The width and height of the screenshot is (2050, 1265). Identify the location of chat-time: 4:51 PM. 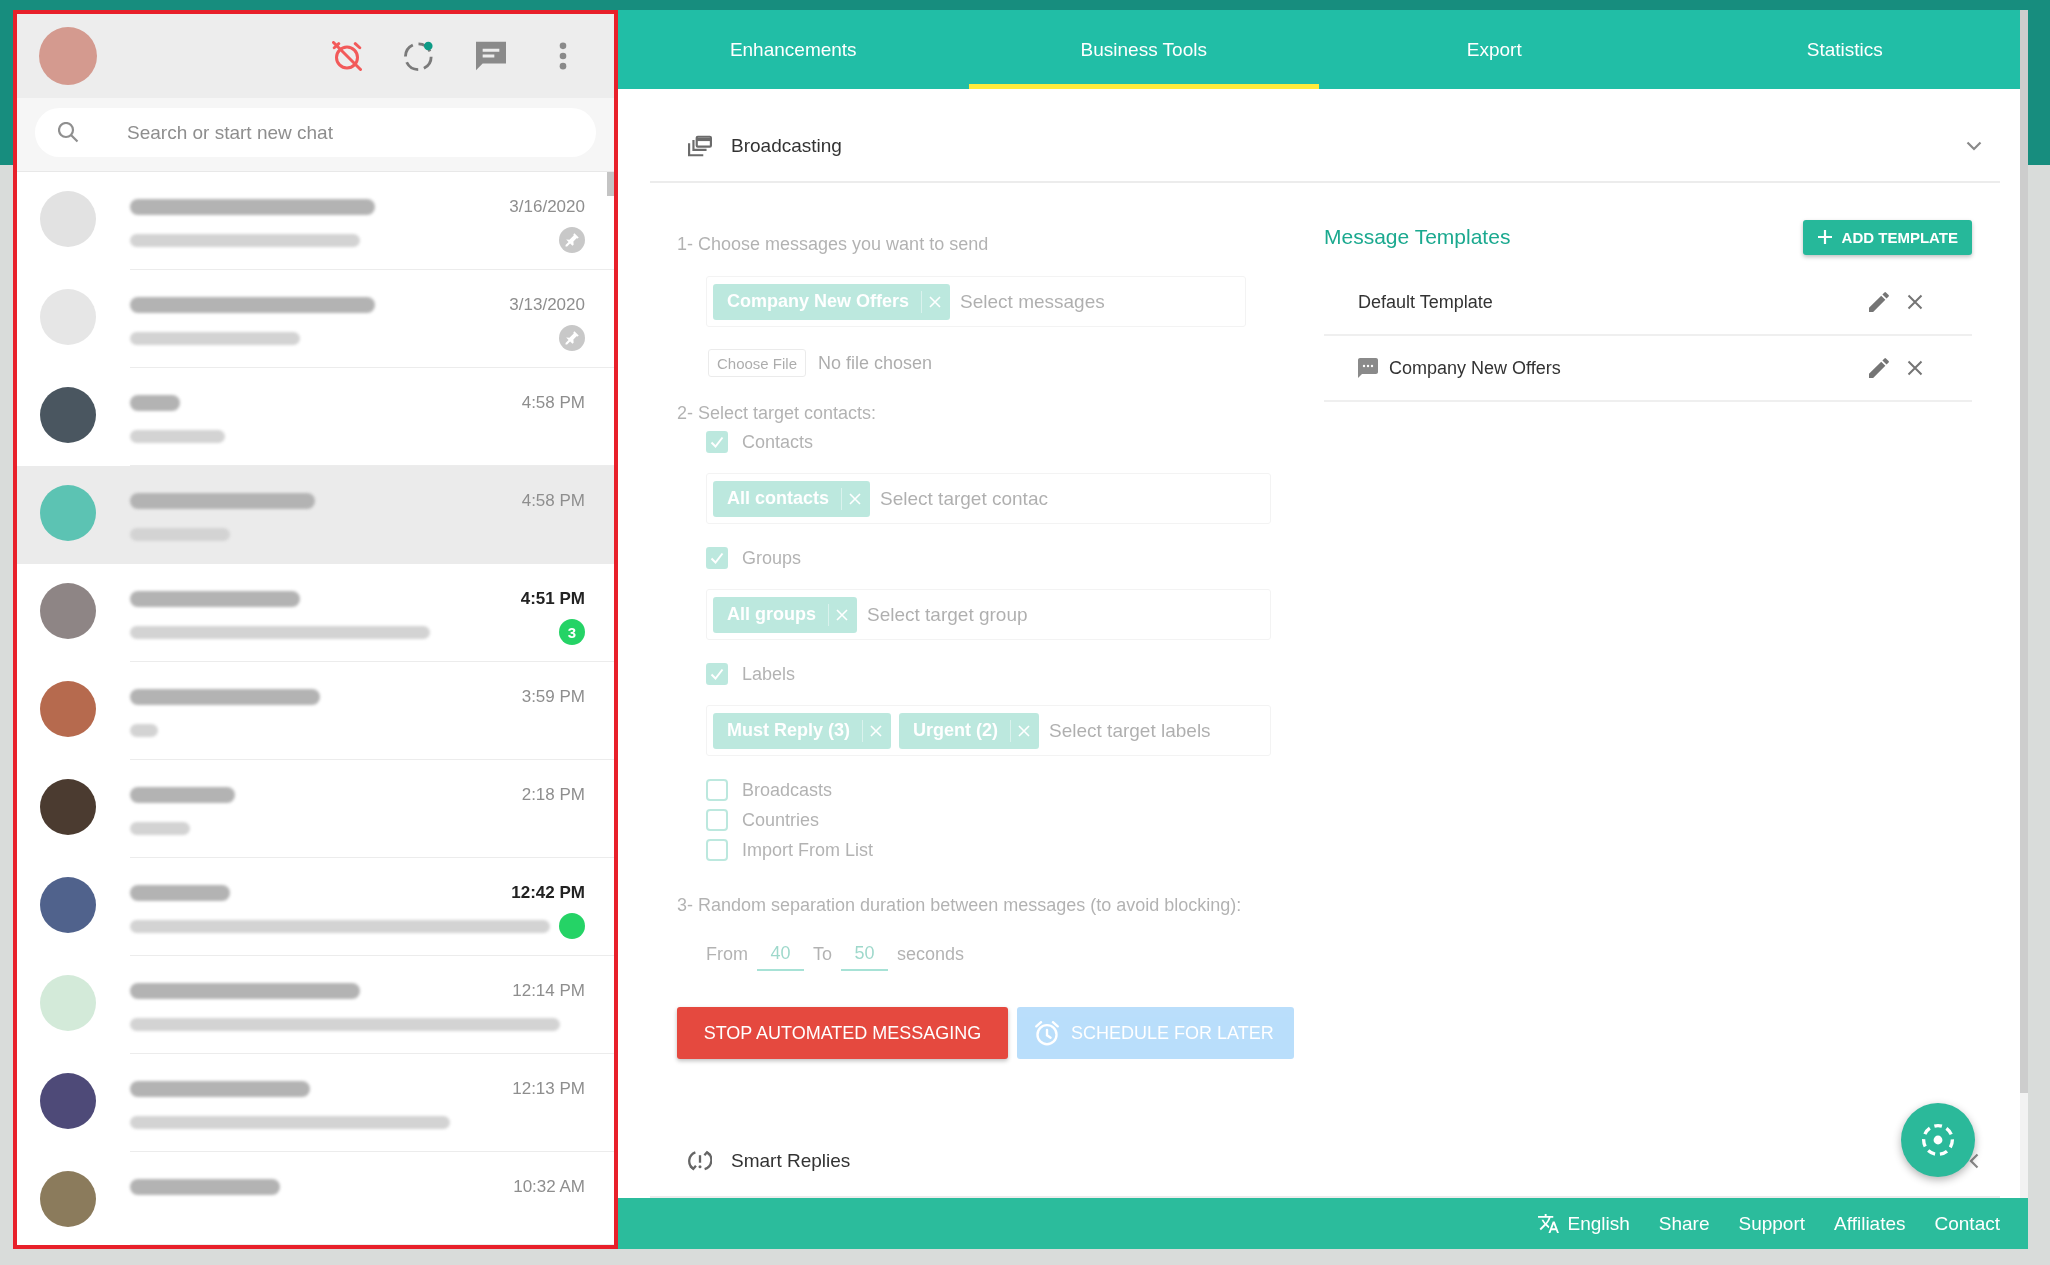
(552, 599).